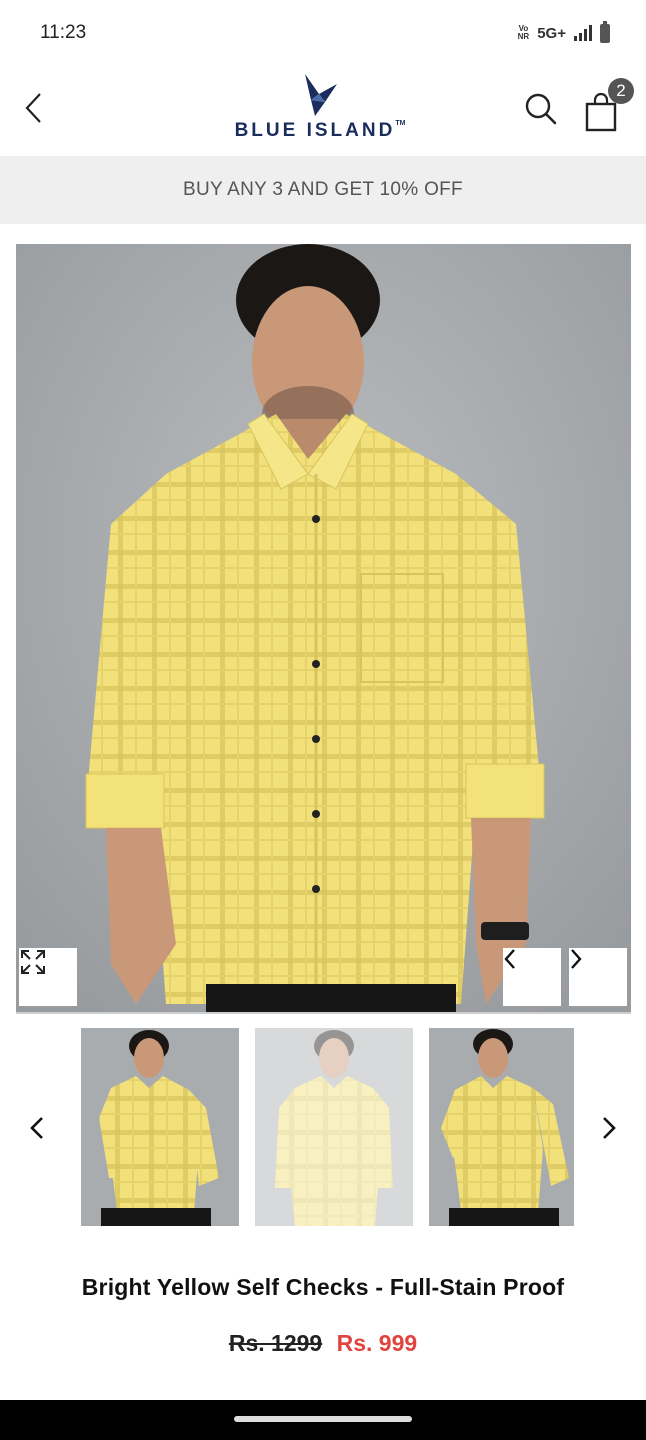 Image resolution: width=646 pixels, height=1440 pixels. What do you see at coordinates (33, 962) in the screenshot?
I see `expand-icon` at bounding box center [33, 962].